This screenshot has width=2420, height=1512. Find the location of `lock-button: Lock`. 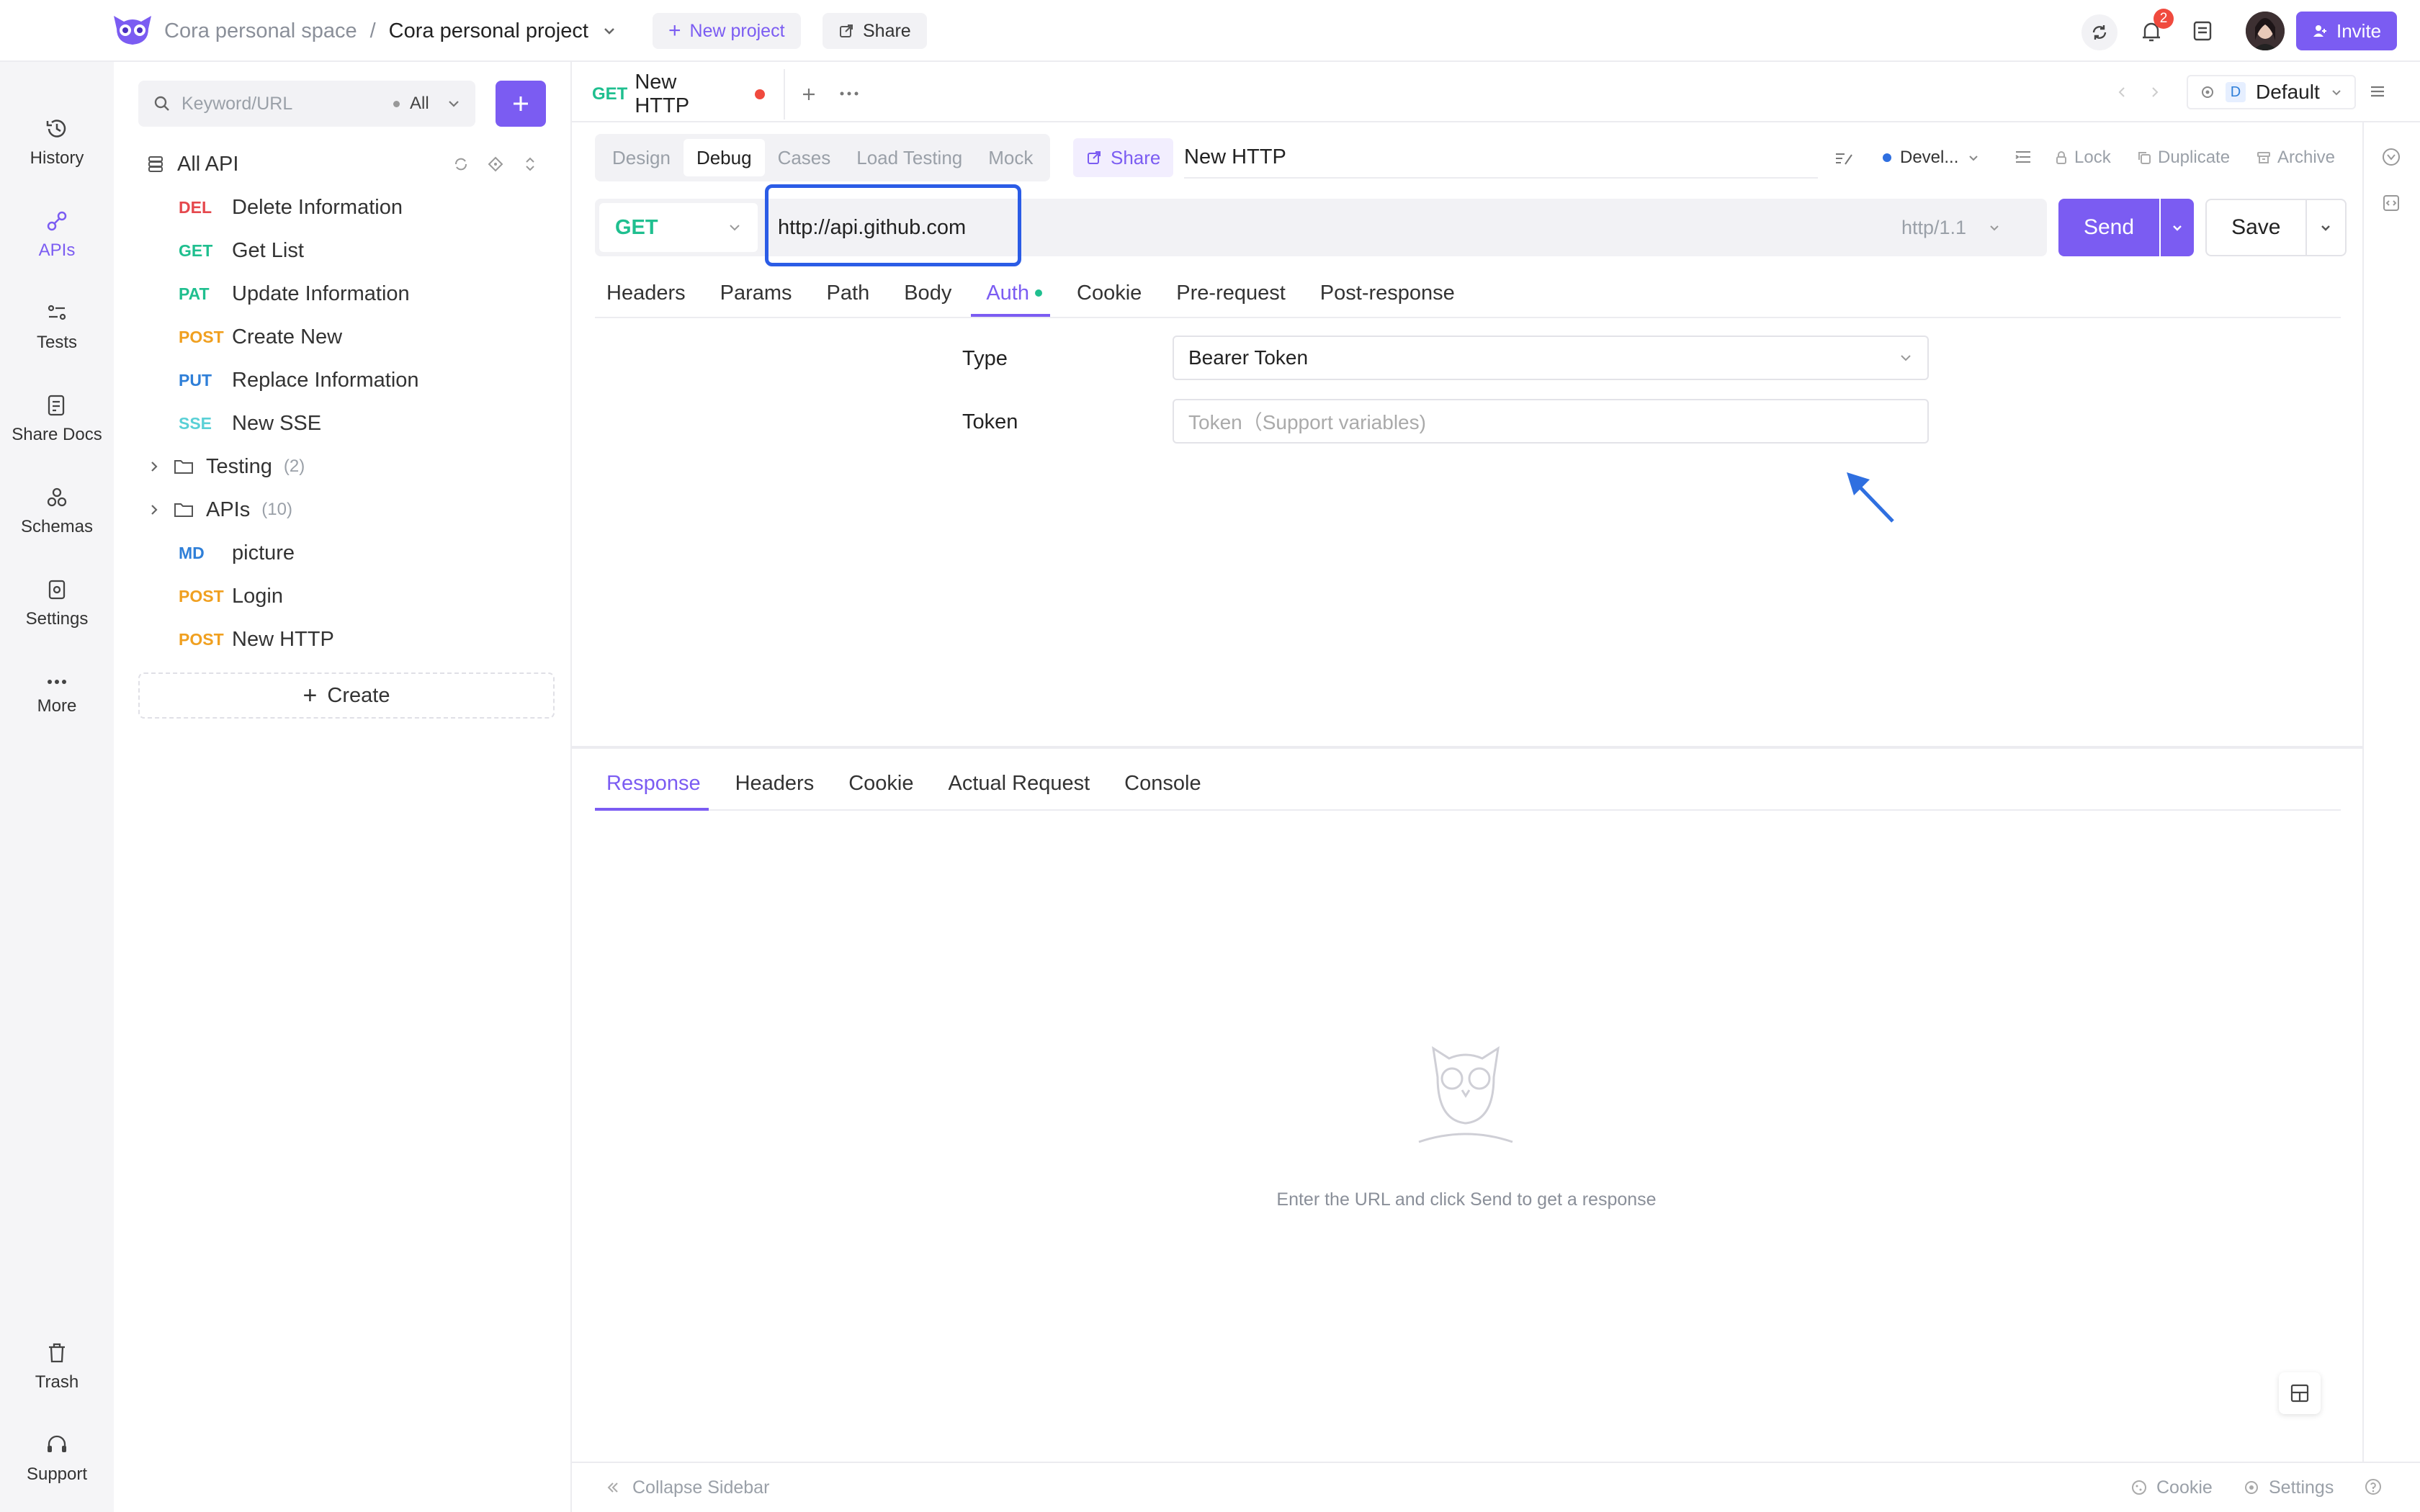

lock-button: Lock is located at coordinates (2082, 158).